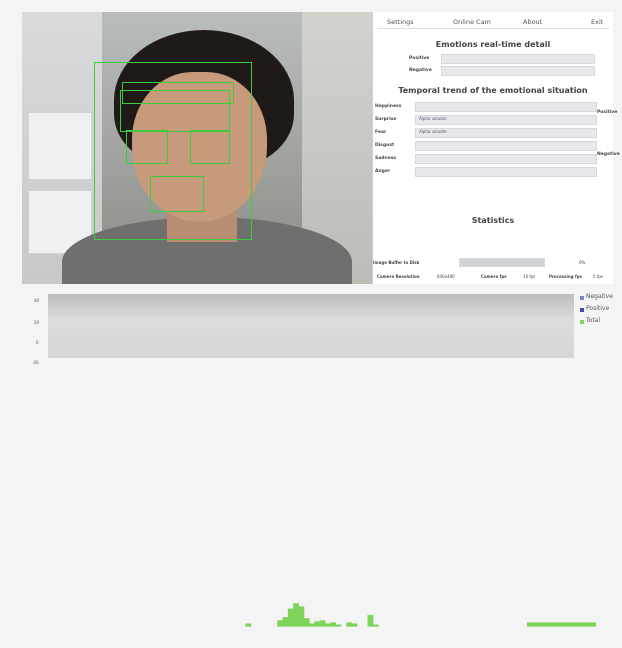 This screenshot has width=622, height=648. I want to click on trend-label-sadness: Sadness, so click(386, 158).